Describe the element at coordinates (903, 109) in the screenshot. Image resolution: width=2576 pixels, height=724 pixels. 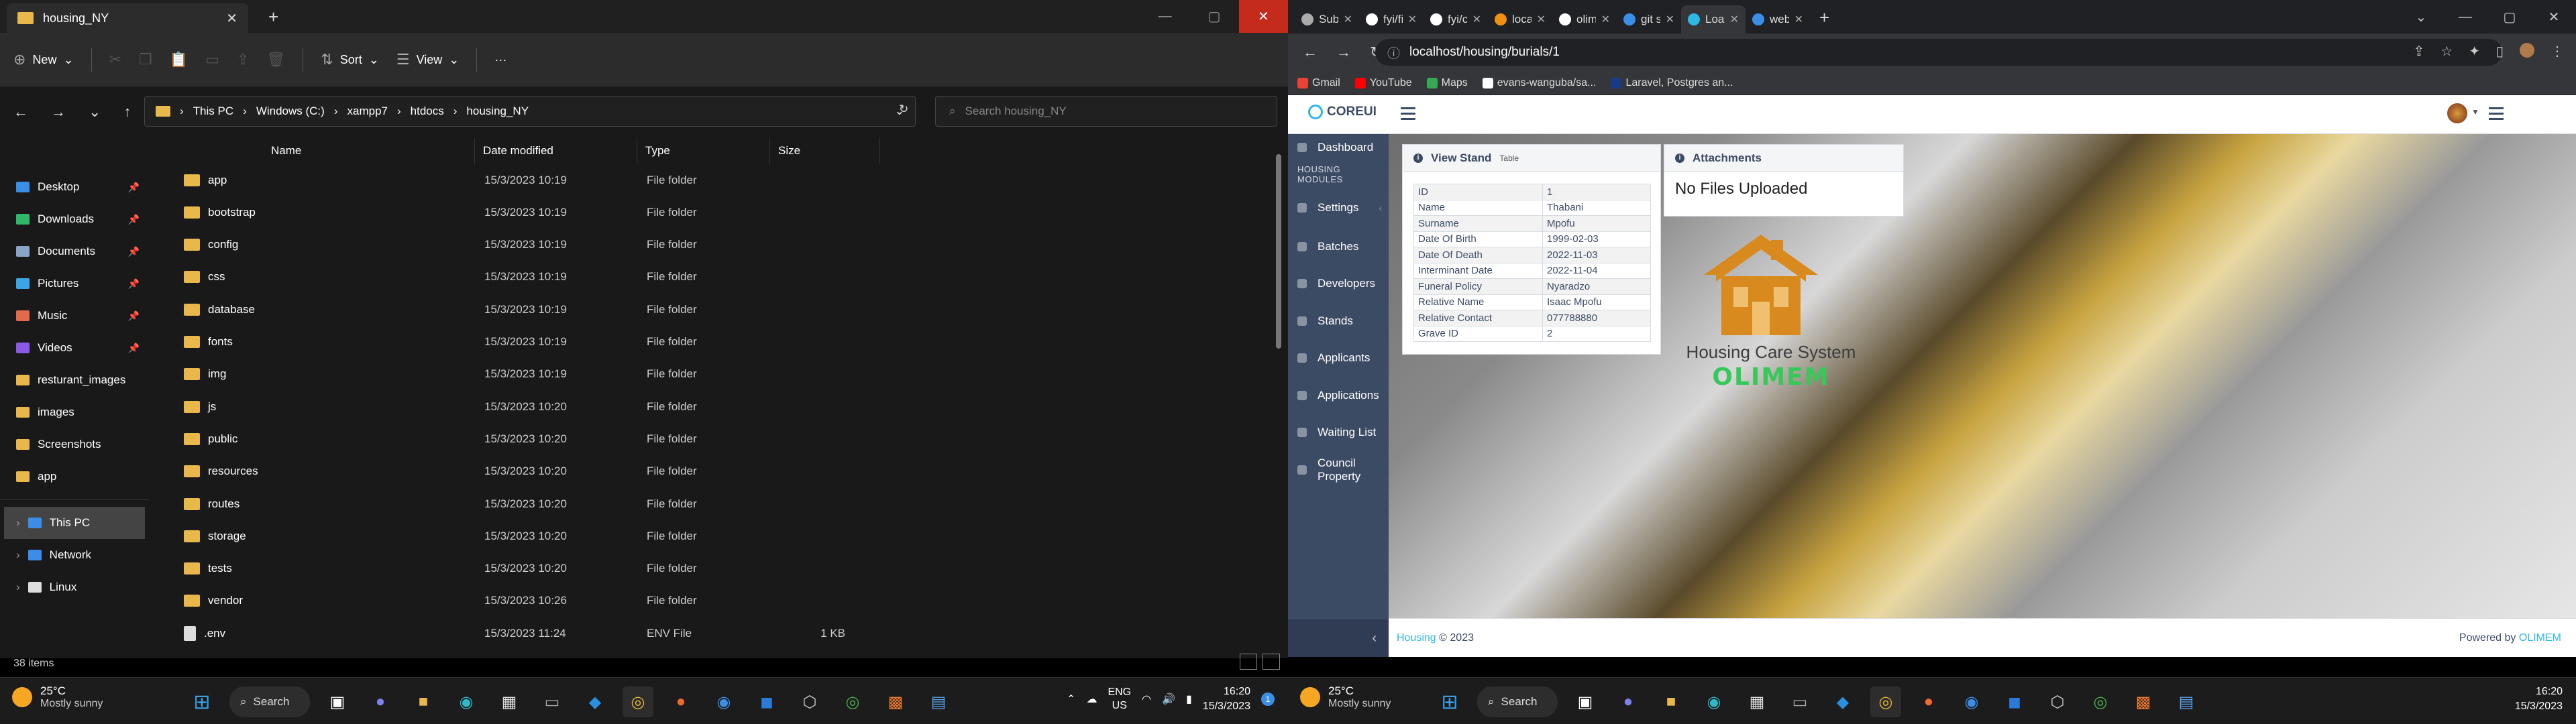
I see `refresh-icon: ↻` at that location.